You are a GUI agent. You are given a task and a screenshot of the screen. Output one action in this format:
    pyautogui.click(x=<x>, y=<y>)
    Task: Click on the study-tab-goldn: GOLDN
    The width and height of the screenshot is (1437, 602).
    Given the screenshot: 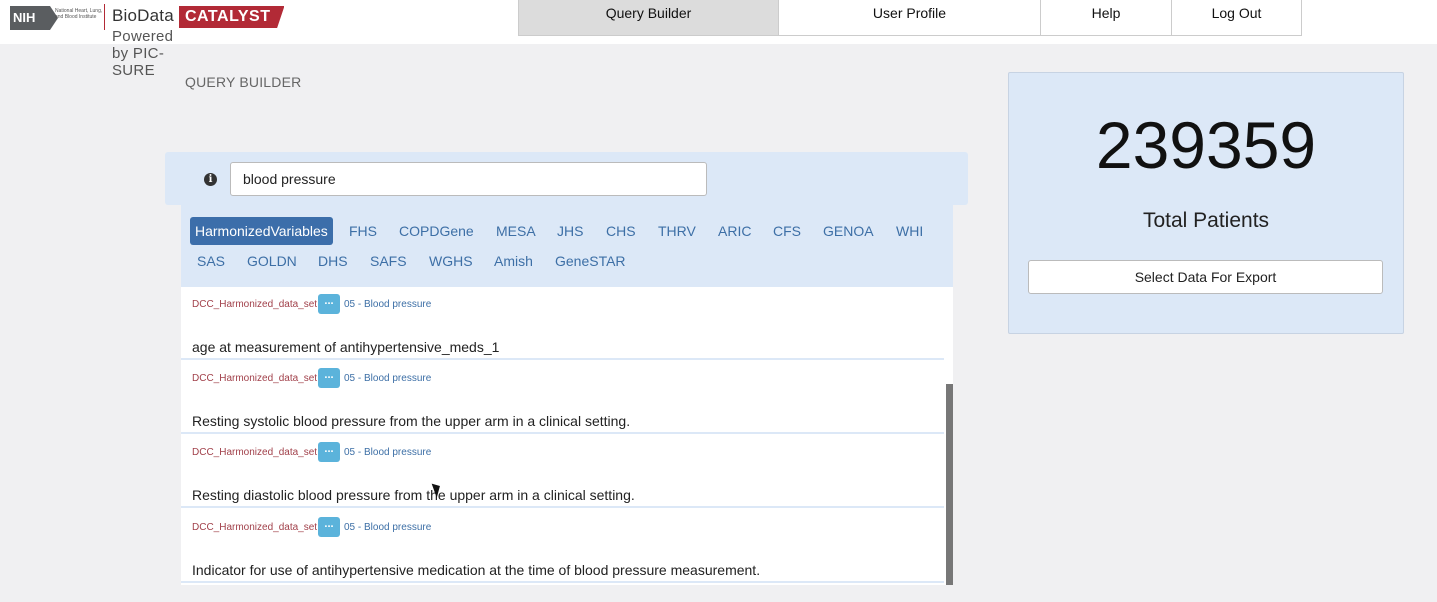 What is the action you would take?
    pyautogui.click(x=272, y=261)
    